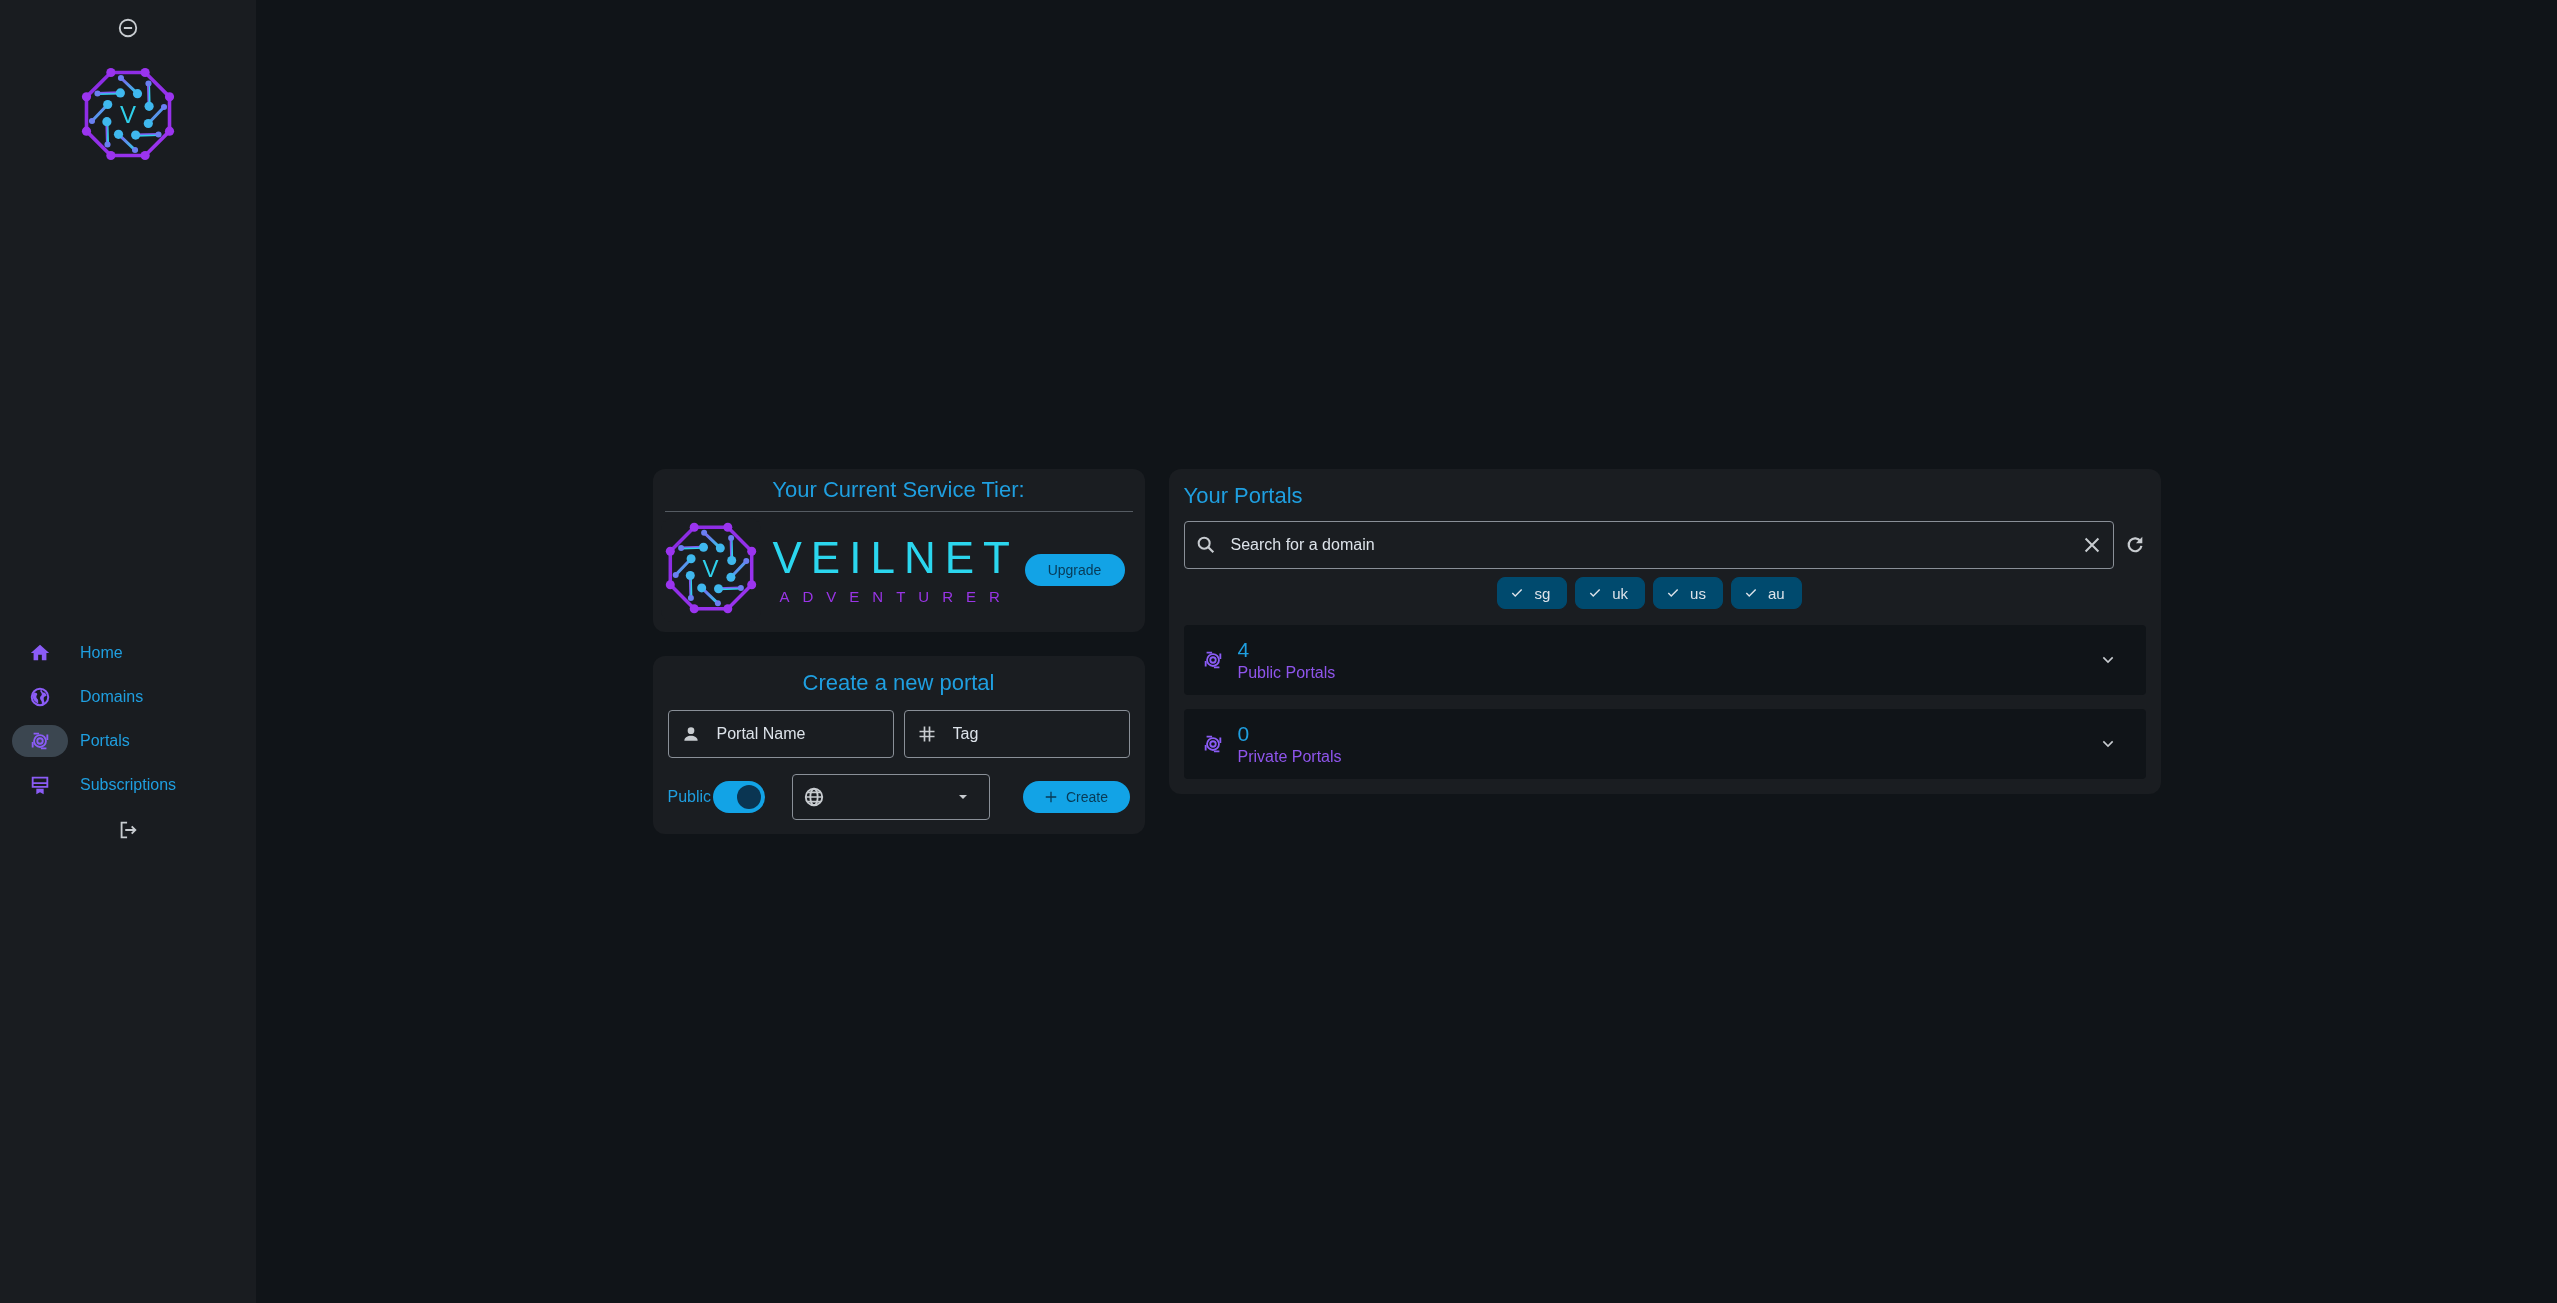  Describe the element at coordinates (898, 683) in the screenshot. I see `card-title: Create a new portal` at that location.